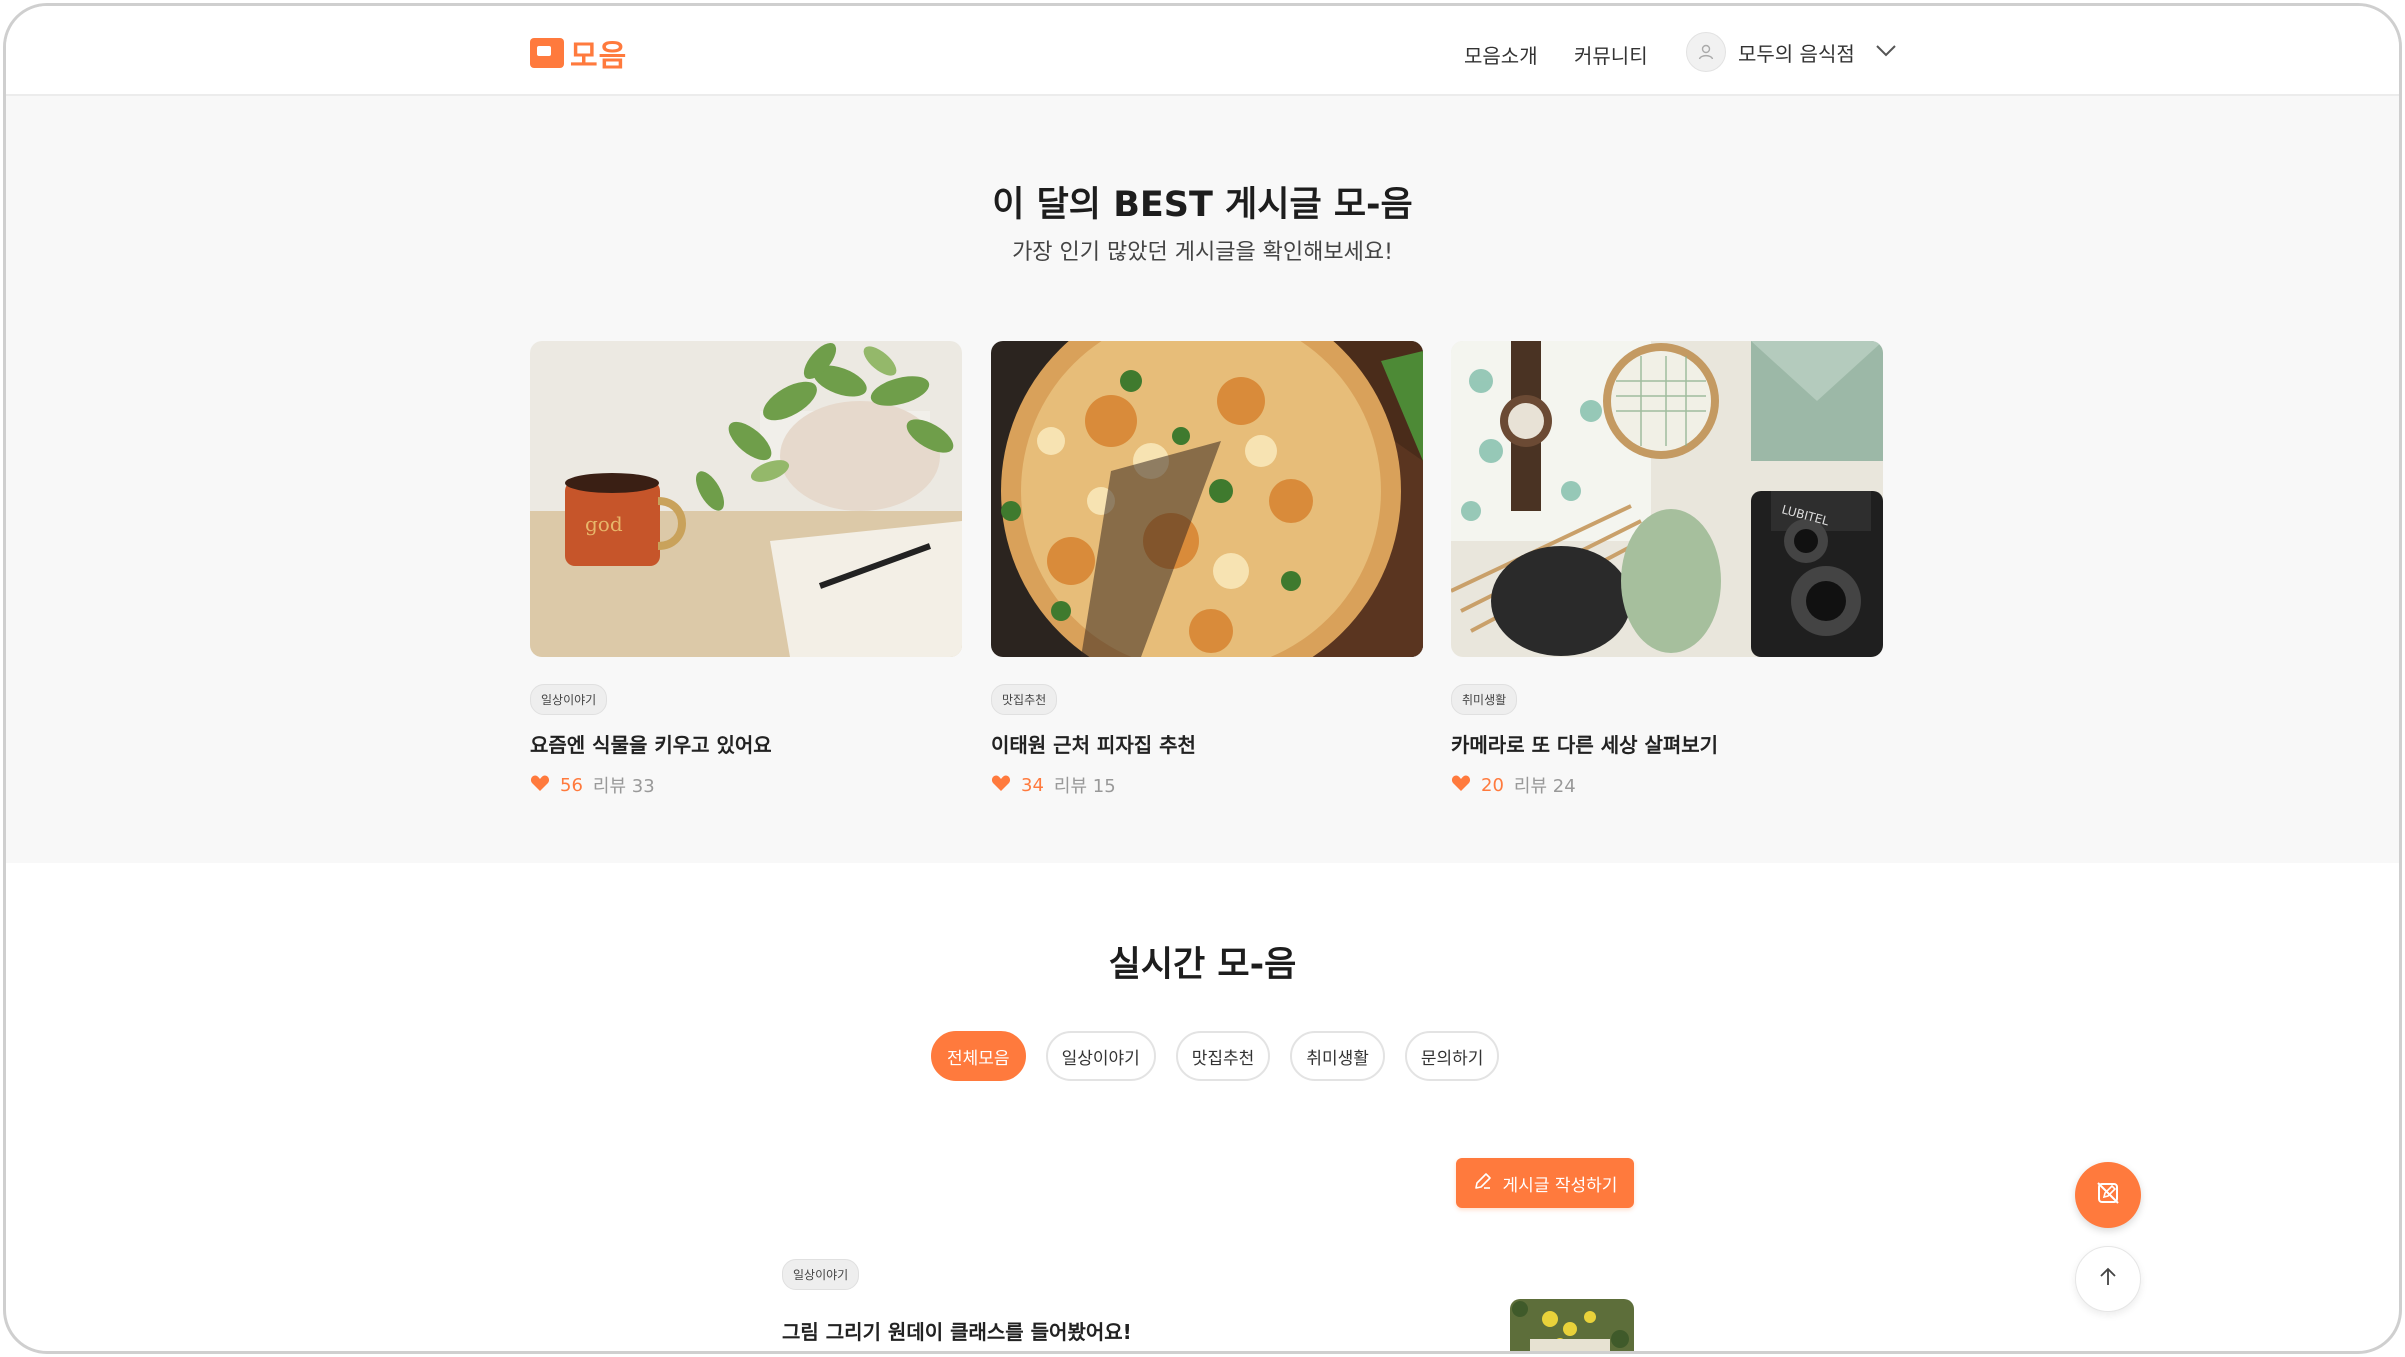 The image size is (2405, 1357). What do you see at coordinates (1202, 51) in the screenshot?
I see `top-header: 모음 모음소개 커뮤니티 모두의 음식점` at bounding box center [1202, 51].